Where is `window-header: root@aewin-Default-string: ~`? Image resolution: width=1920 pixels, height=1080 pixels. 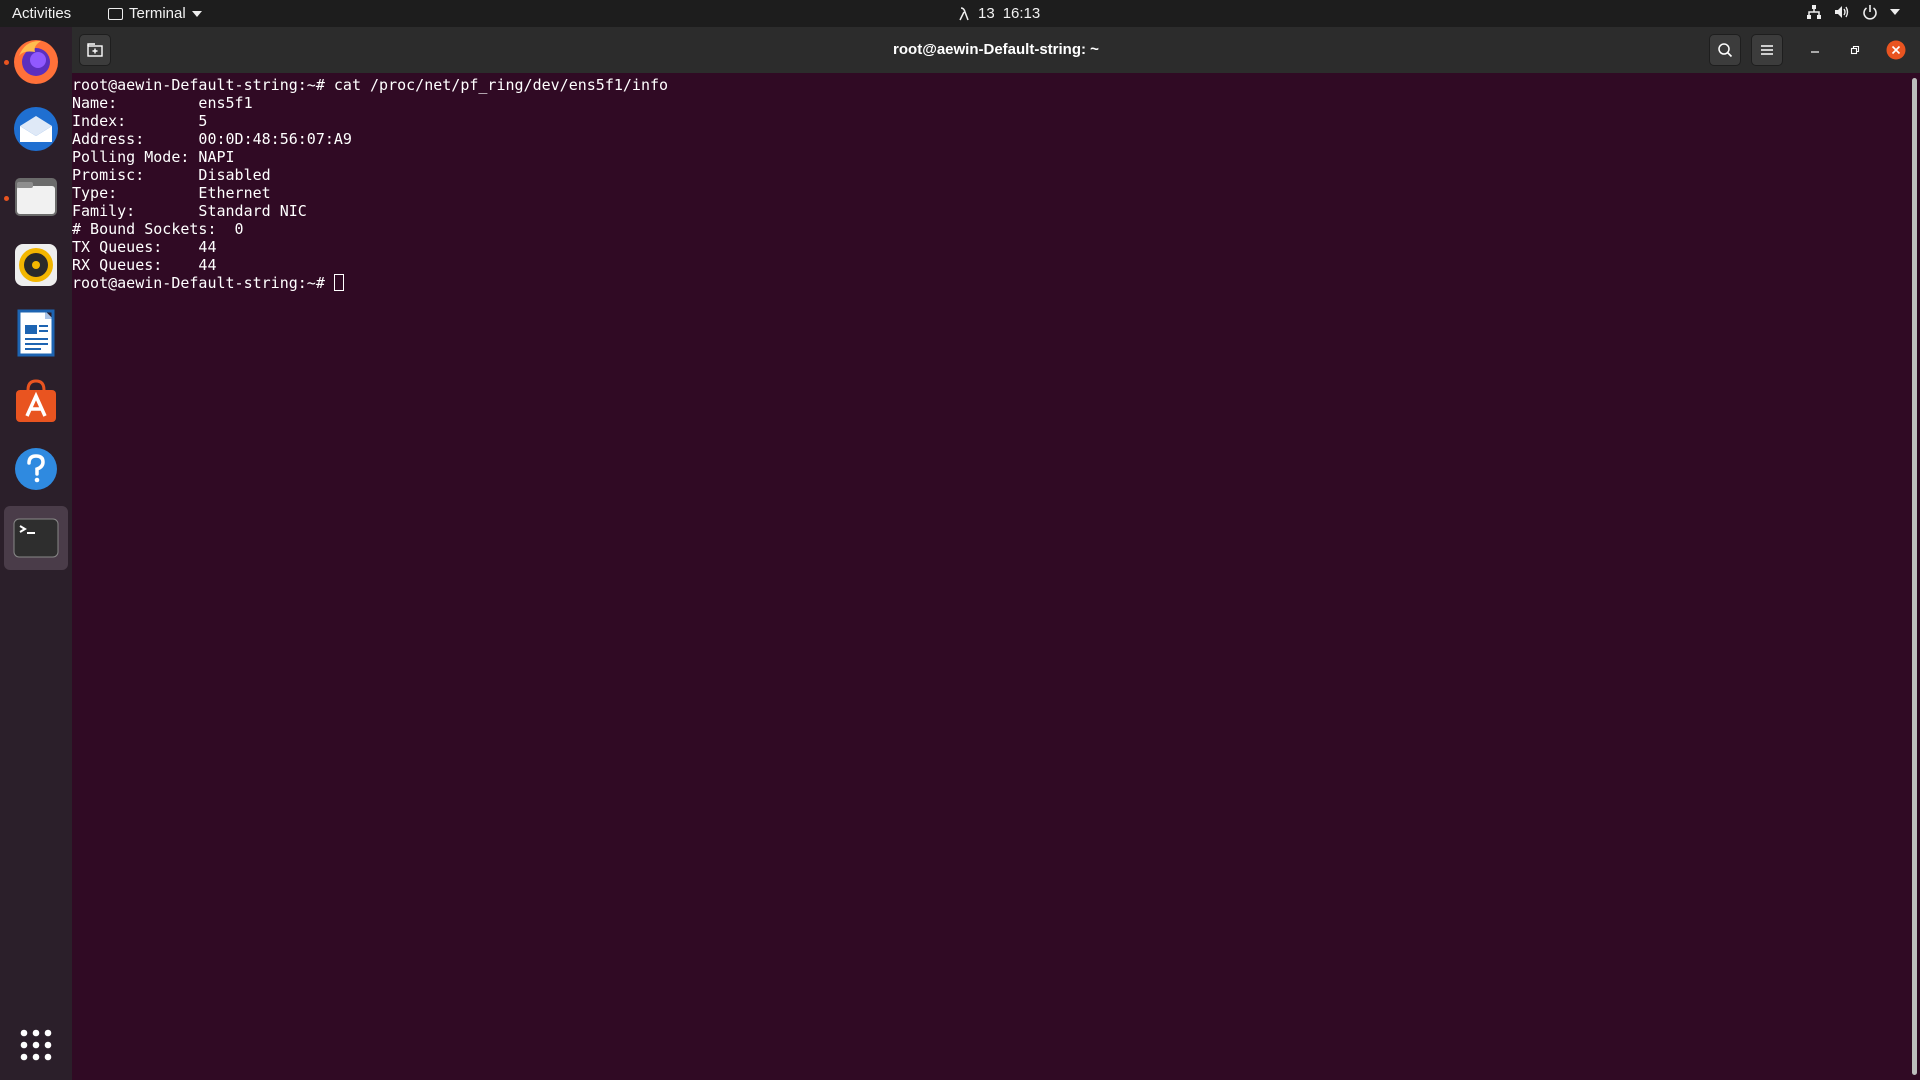
window-header: root@aewin-Default-string: ~ is located at coordinates (996, 50).